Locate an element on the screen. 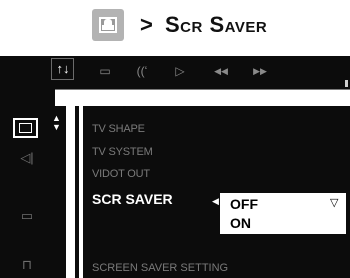  menu-item-scr-saver: SCR SAVER is located at coordinates (132, 199).